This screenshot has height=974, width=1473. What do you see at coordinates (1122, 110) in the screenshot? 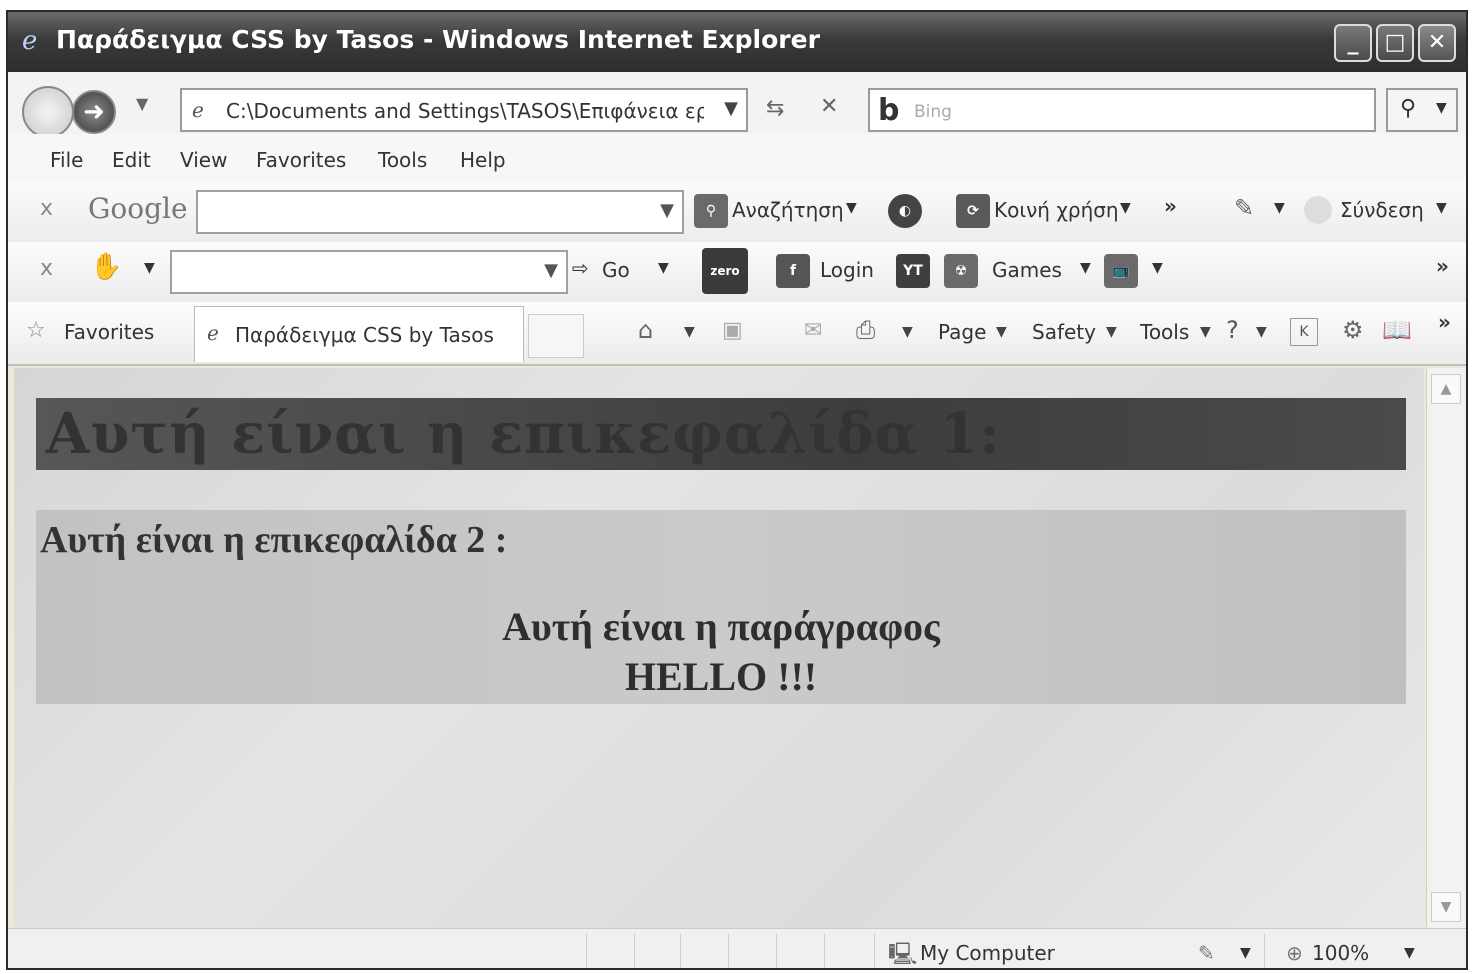
I see `search-input: b Bing` at bounding box center [1122, 110].